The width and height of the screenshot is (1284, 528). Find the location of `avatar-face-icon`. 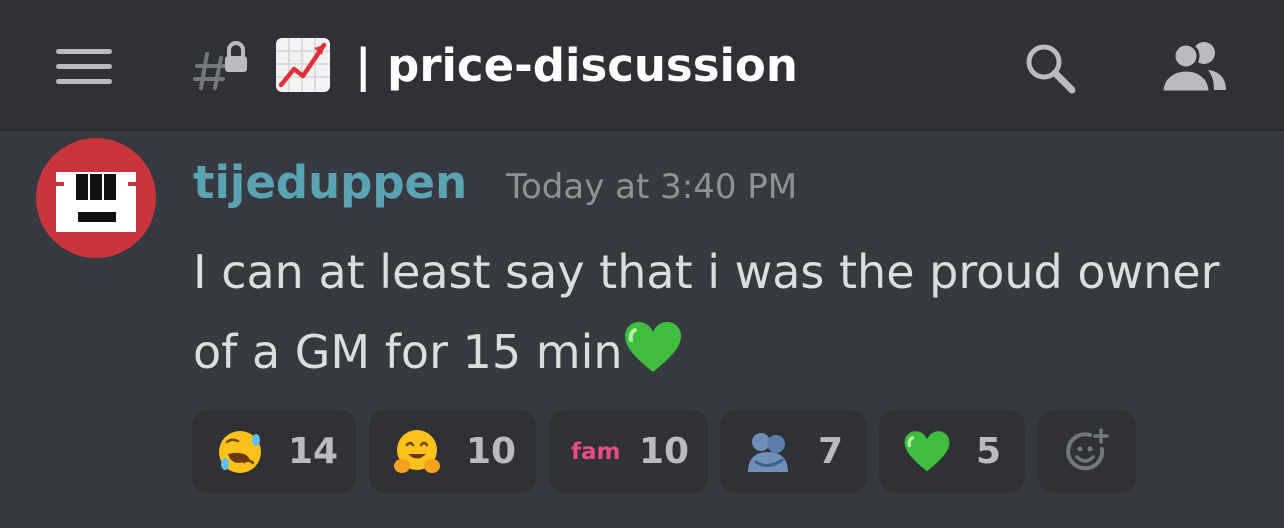

avatar-face-icon is located at coordinates (96, 202).